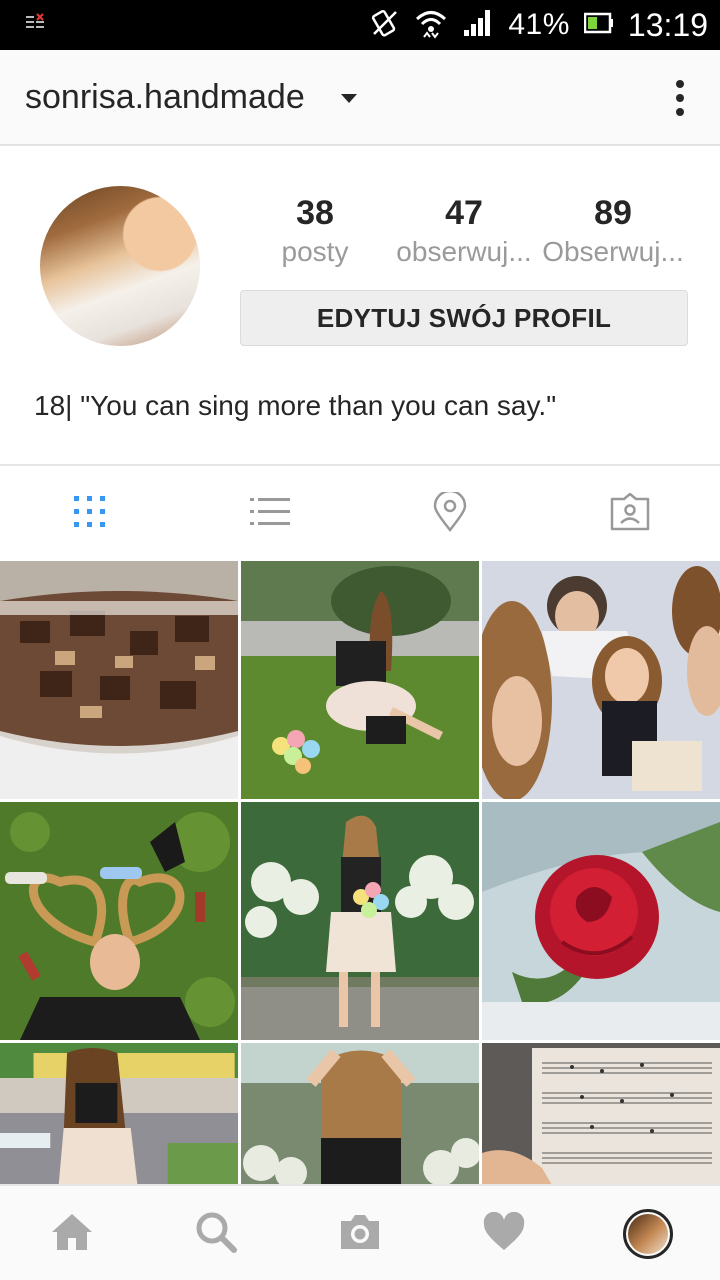 The width and height of the screenshot is (720, 1280). I want to click on photo-tile-girl-standing-balloons, so click(360, 921).